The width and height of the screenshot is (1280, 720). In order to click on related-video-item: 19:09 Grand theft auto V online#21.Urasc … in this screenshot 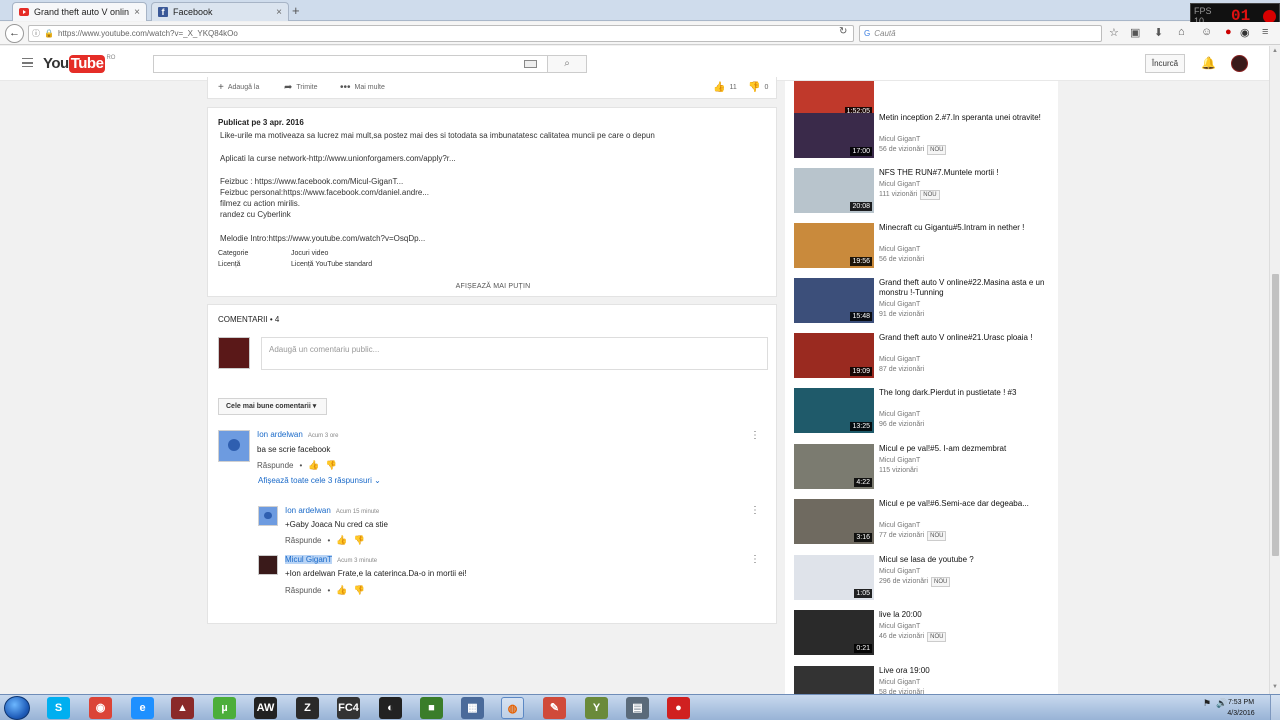, I will do `click(921, 357)`.